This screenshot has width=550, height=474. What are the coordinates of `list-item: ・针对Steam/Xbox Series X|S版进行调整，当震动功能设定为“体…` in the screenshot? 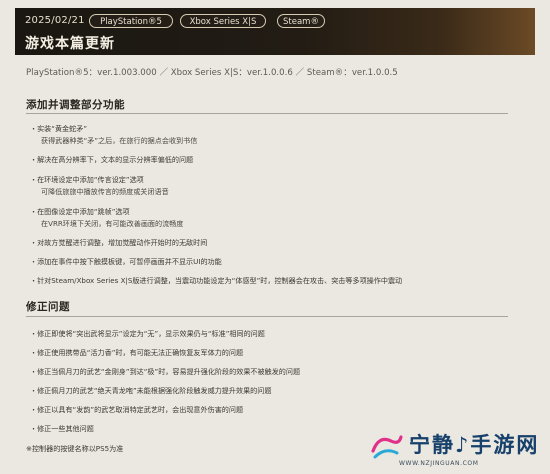 It's located at (216, 280).